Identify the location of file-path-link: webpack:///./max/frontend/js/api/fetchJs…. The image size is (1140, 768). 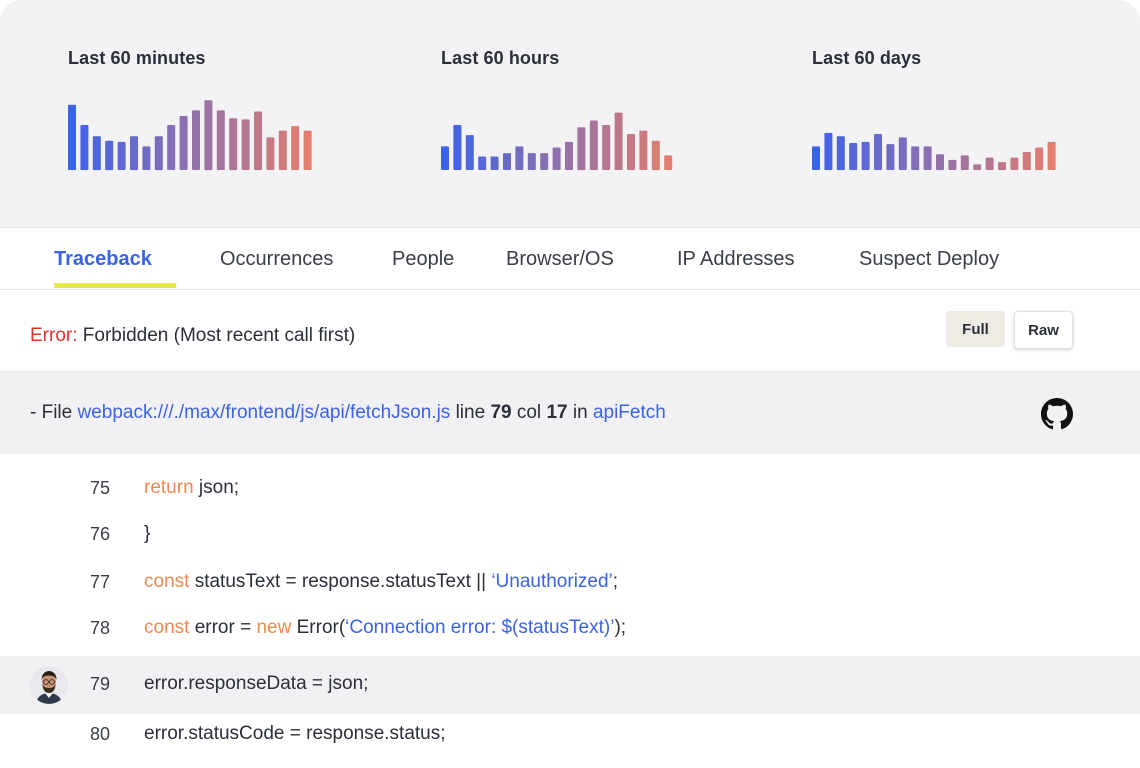
(264, 412).